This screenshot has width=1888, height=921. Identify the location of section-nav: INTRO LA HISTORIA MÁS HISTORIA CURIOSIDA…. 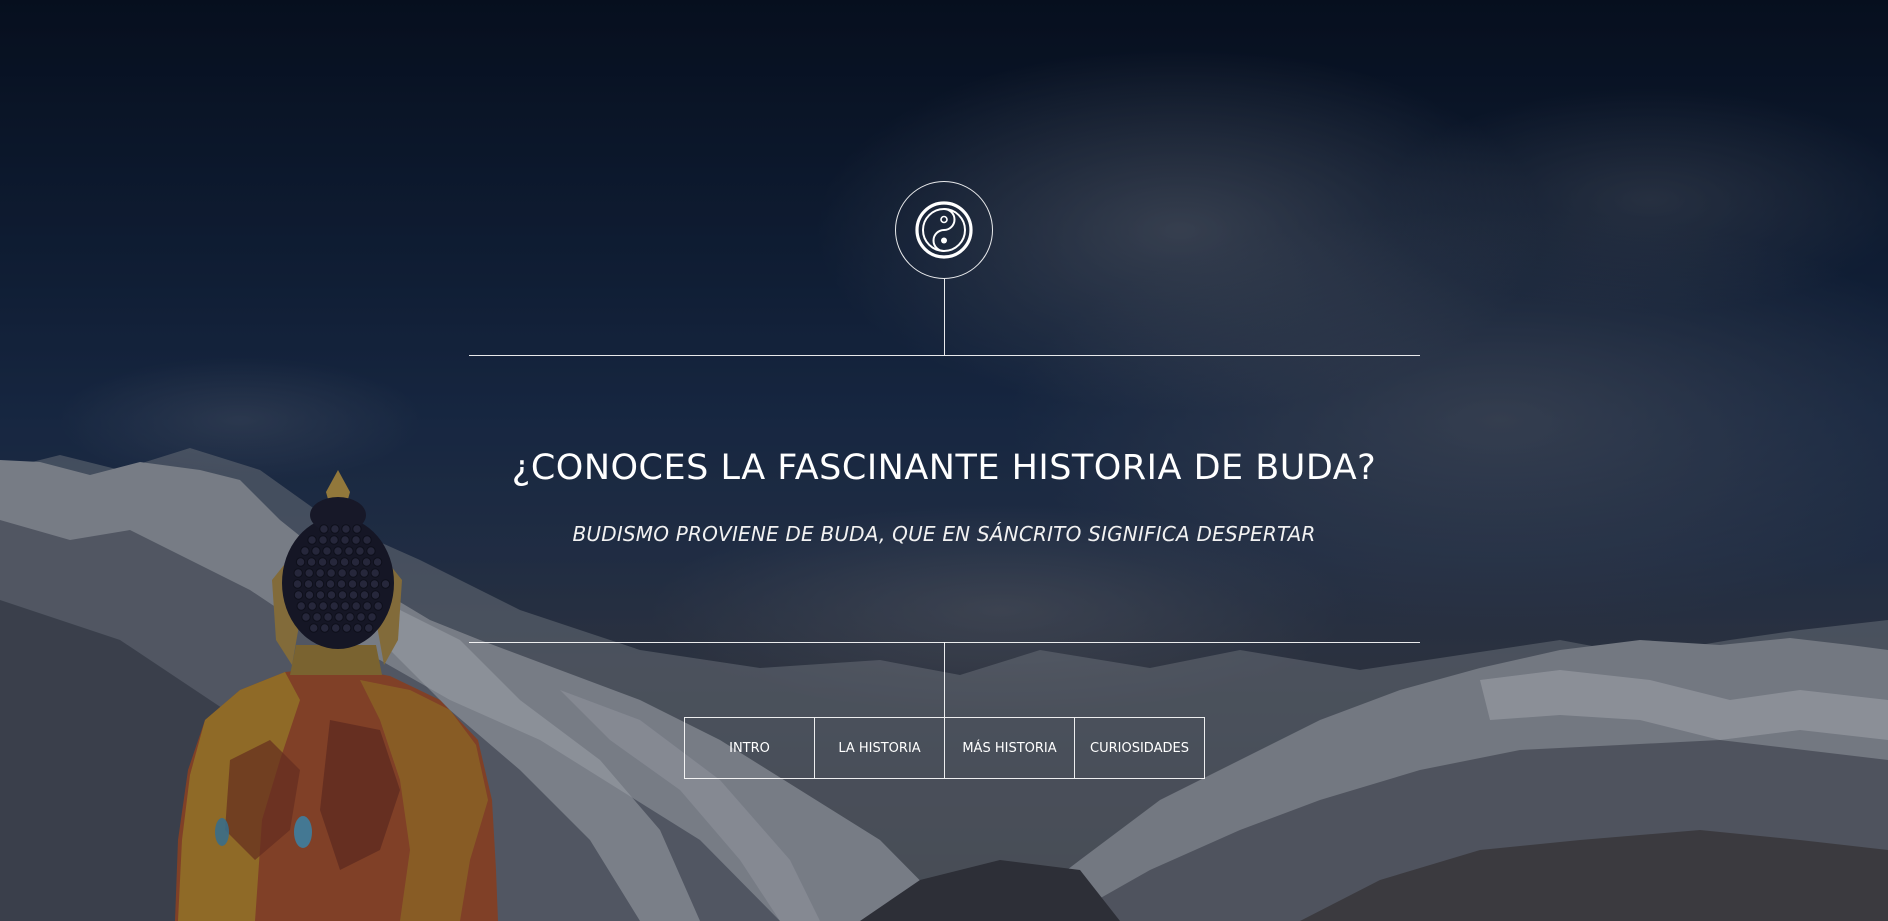
(944, 748).